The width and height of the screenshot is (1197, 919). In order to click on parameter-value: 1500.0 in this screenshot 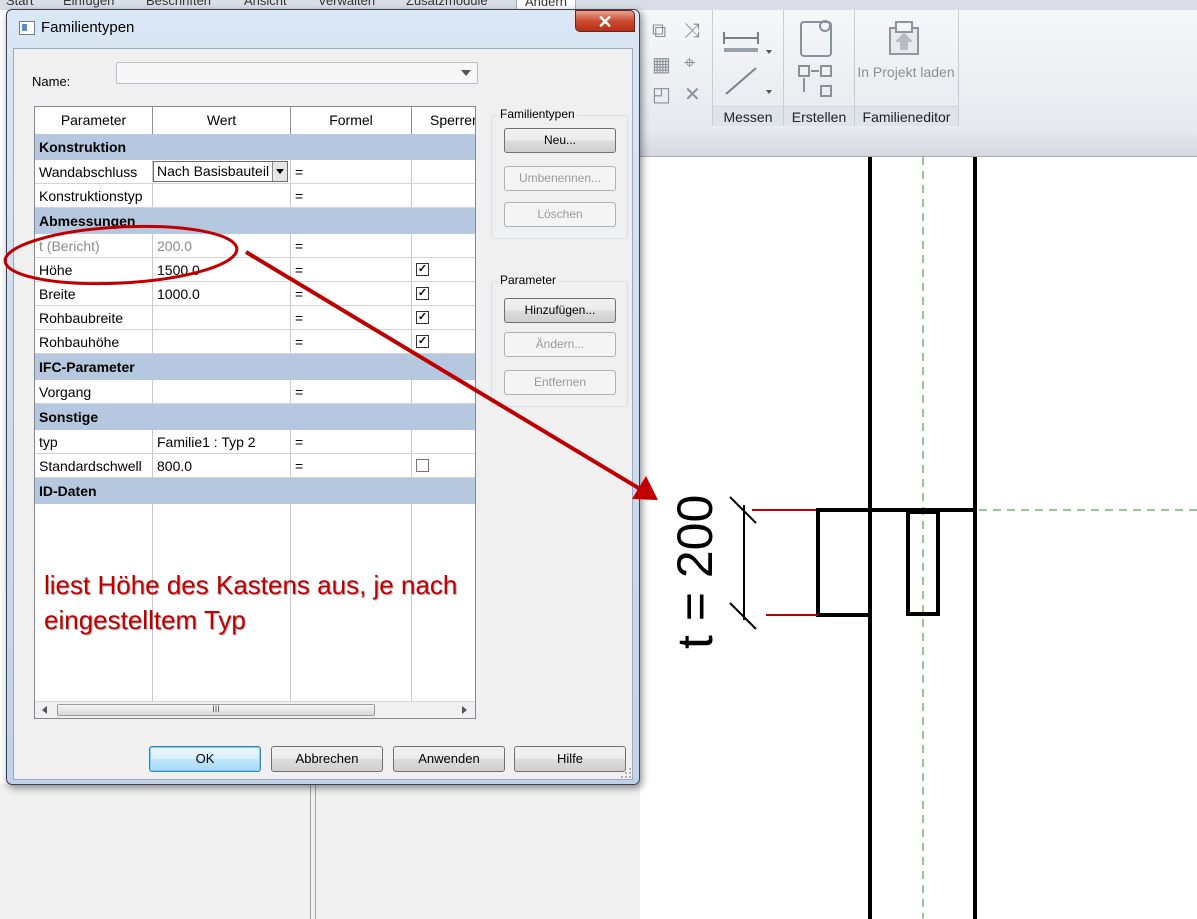, I will do `click(221, 269)`.